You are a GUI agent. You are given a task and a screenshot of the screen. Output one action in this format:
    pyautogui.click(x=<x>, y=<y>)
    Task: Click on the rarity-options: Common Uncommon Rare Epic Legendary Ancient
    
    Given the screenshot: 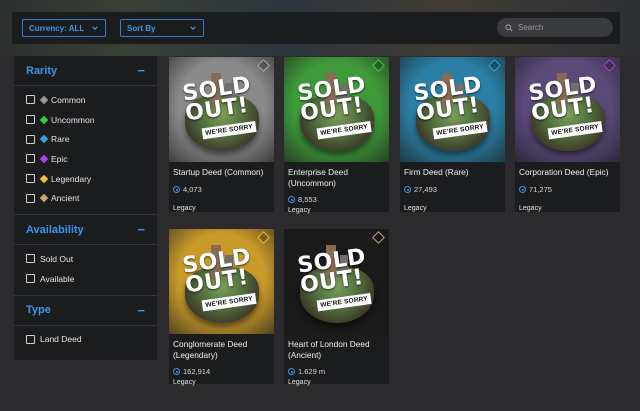 What is the action you would take?
    pyautogui.click(x=85, y=150)
    